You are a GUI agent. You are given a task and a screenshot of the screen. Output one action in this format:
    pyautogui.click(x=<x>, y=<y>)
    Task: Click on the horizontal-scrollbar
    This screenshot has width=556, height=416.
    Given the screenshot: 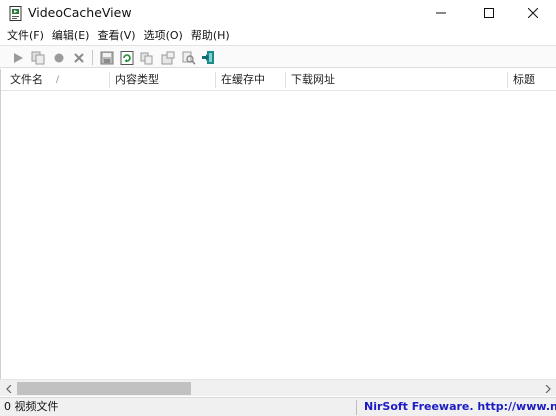 What is the action you would take?
    pyautogui.click(x=278, y=387)
    